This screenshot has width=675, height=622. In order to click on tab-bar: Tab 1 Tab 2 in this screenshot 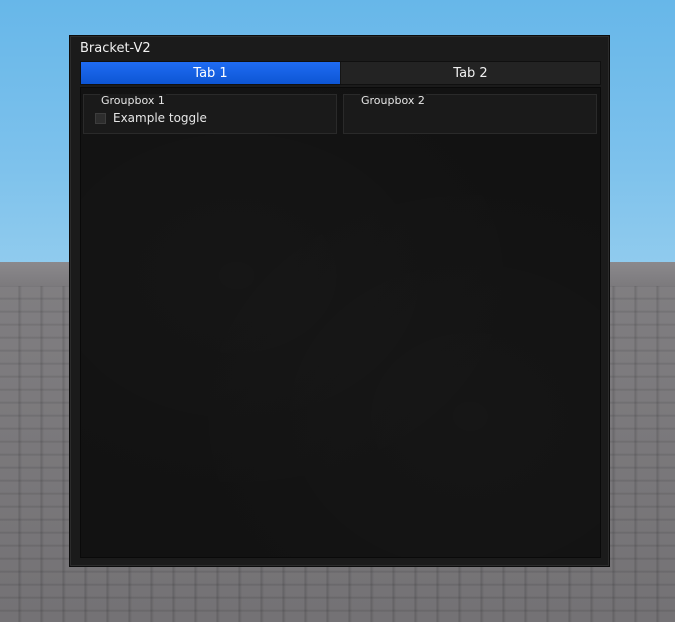, I will do `click(340, 73)`.